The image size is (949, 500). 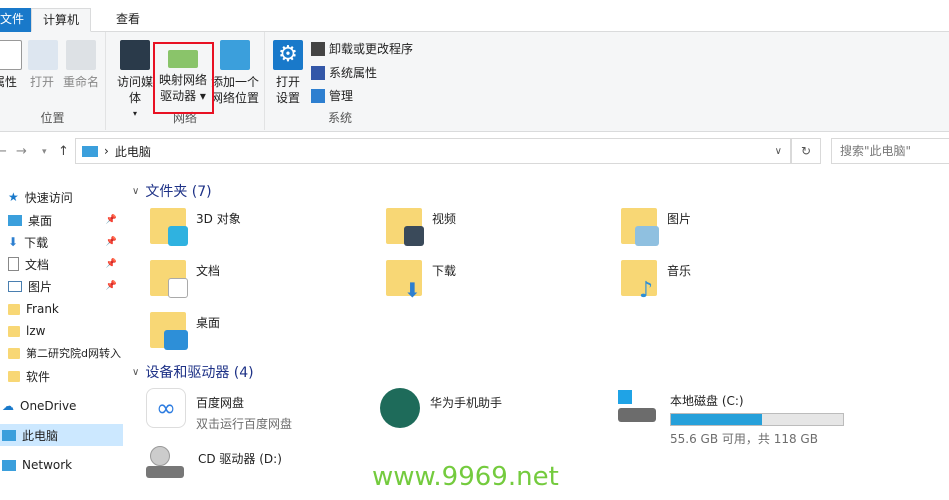 What do you see at coordinates (890, 151) in the screenshot?
I see `search-input: 搜索"此电脑"` at bounding box center [890, 151].